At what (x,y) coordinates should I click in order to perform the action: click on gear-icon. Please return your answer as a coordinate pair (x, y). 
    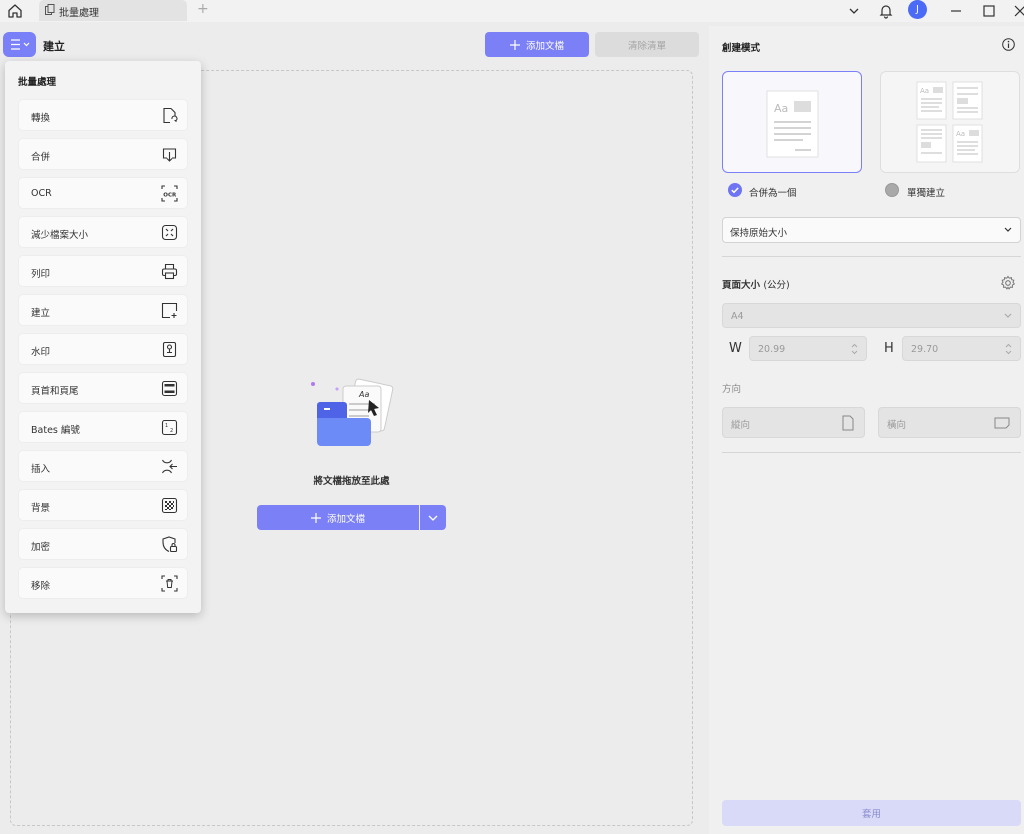
    Looking at the image, I should click on (1008, 283).